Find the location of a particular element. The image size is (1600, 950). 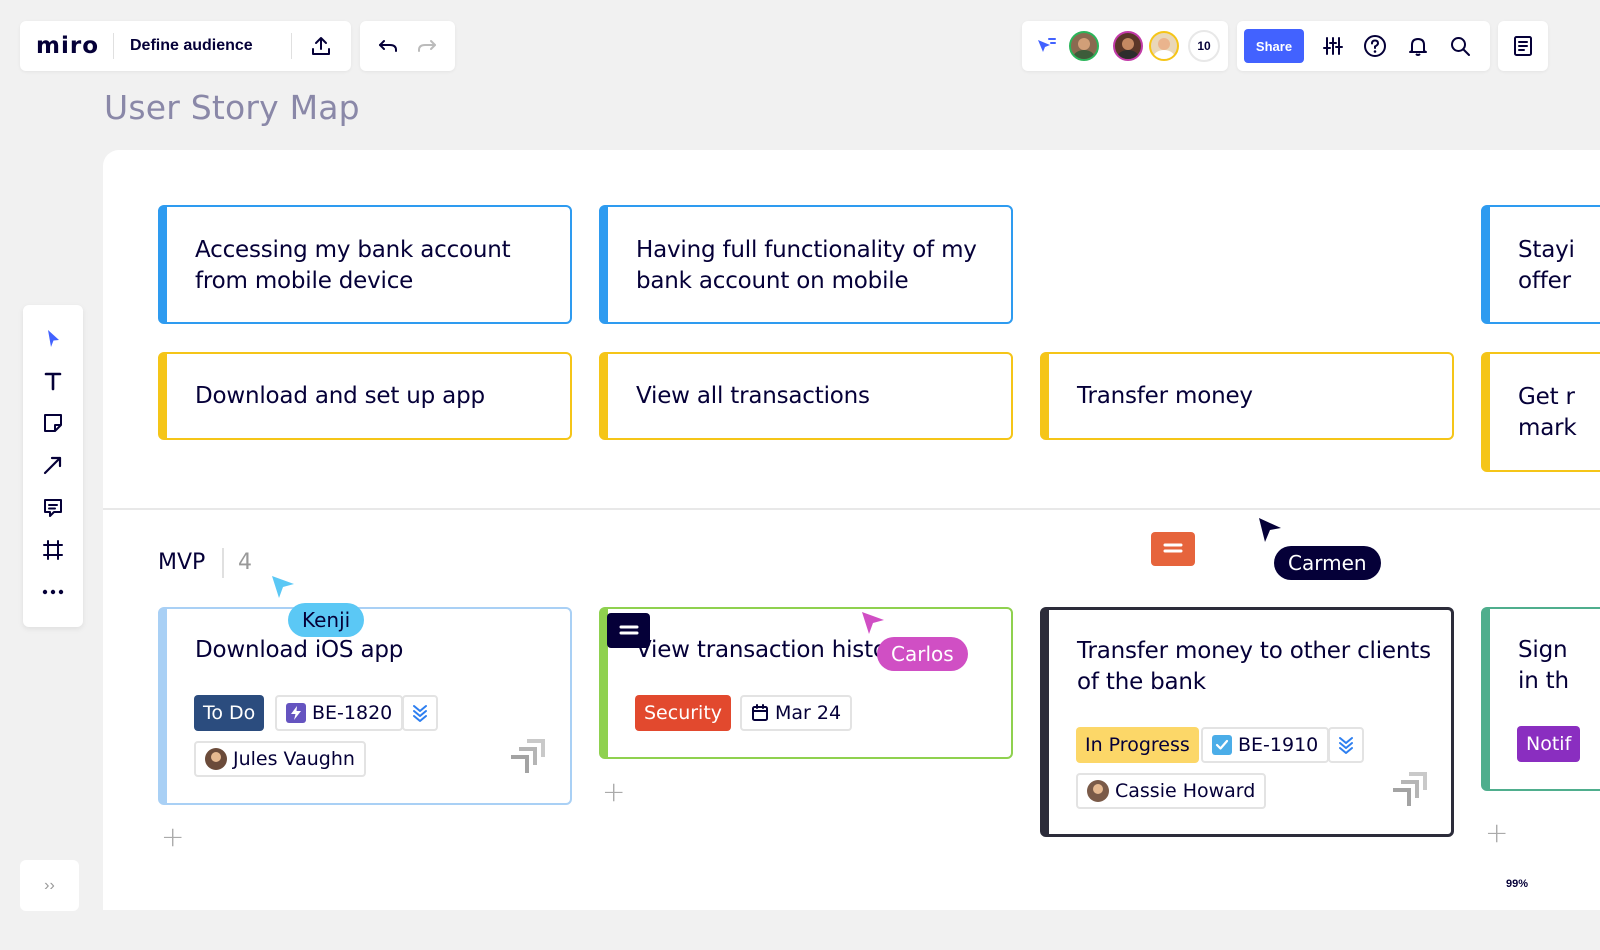

cursor-follow-icon is located at coordinates (1046, 46).